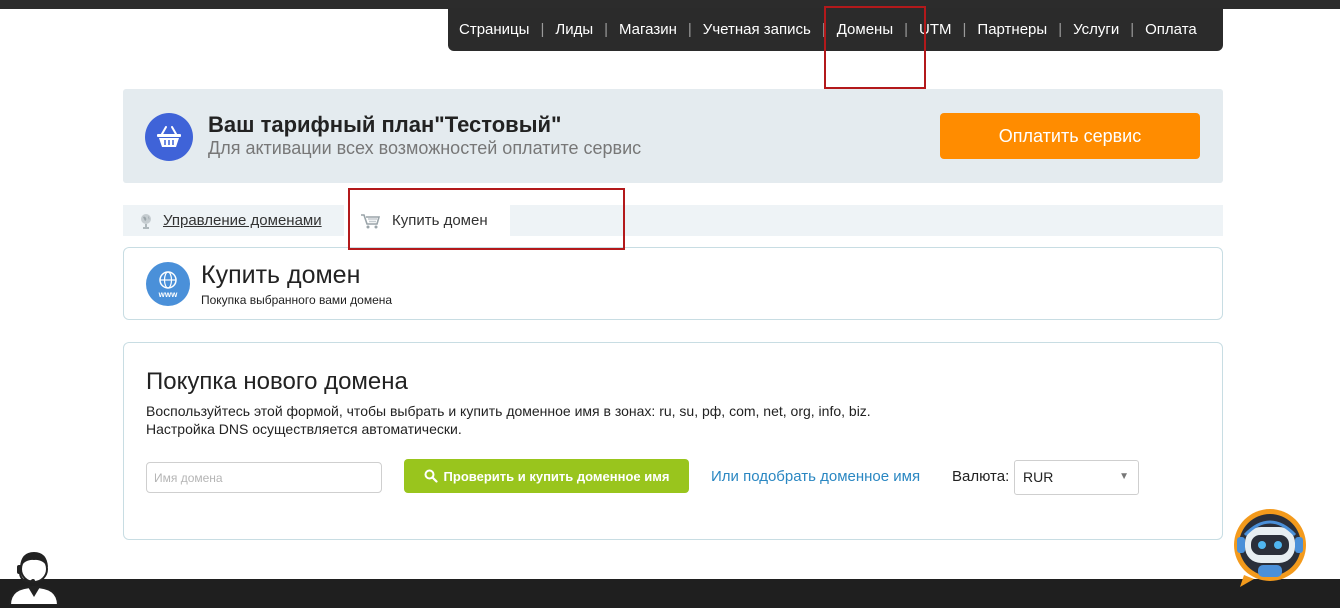  Describe the element at coordinates (34, 576) in the screenshot. I see `support-operator-icon` at that location.